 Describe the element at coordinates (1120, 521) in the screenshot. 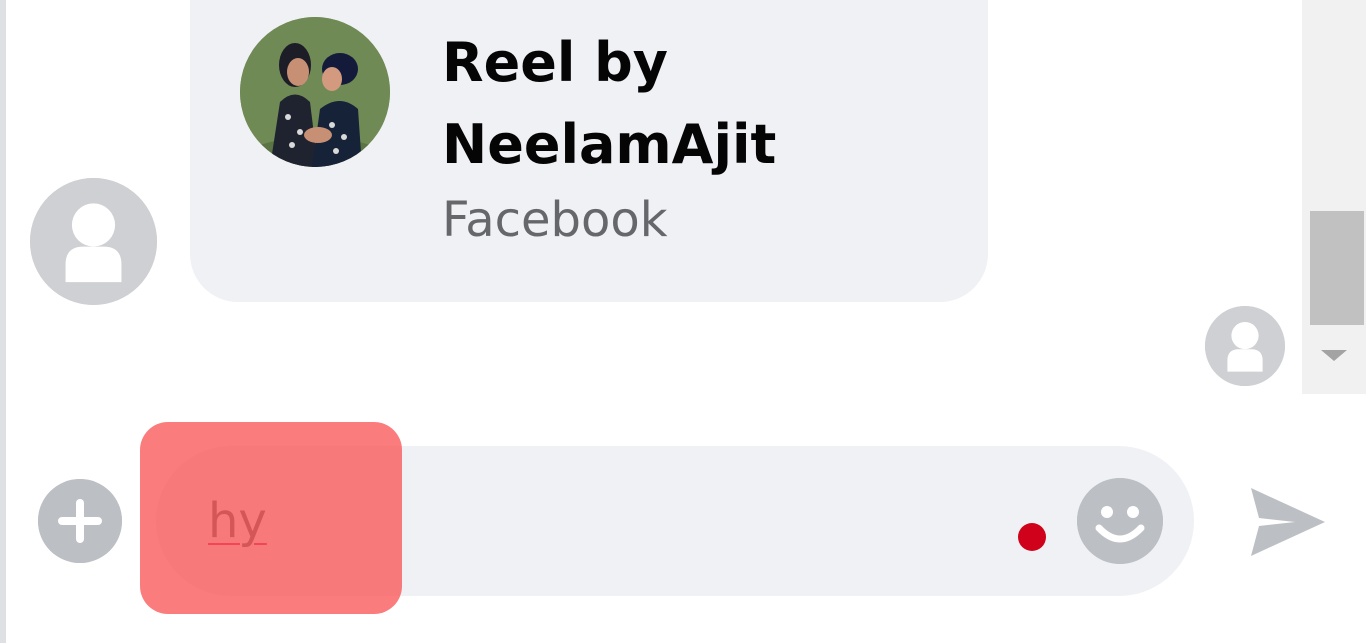

I see `smiley-icon` at that location.